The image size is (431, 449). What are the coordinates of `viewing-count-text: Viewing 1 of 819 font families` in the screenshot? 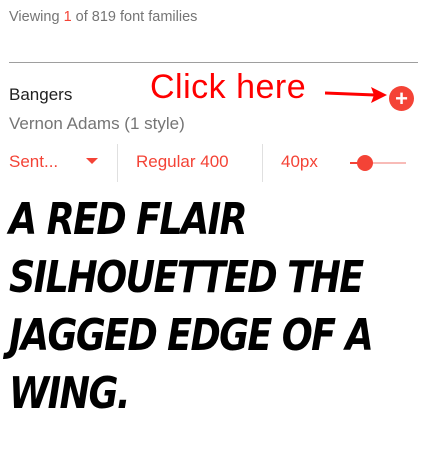 It's located at (103, 17).